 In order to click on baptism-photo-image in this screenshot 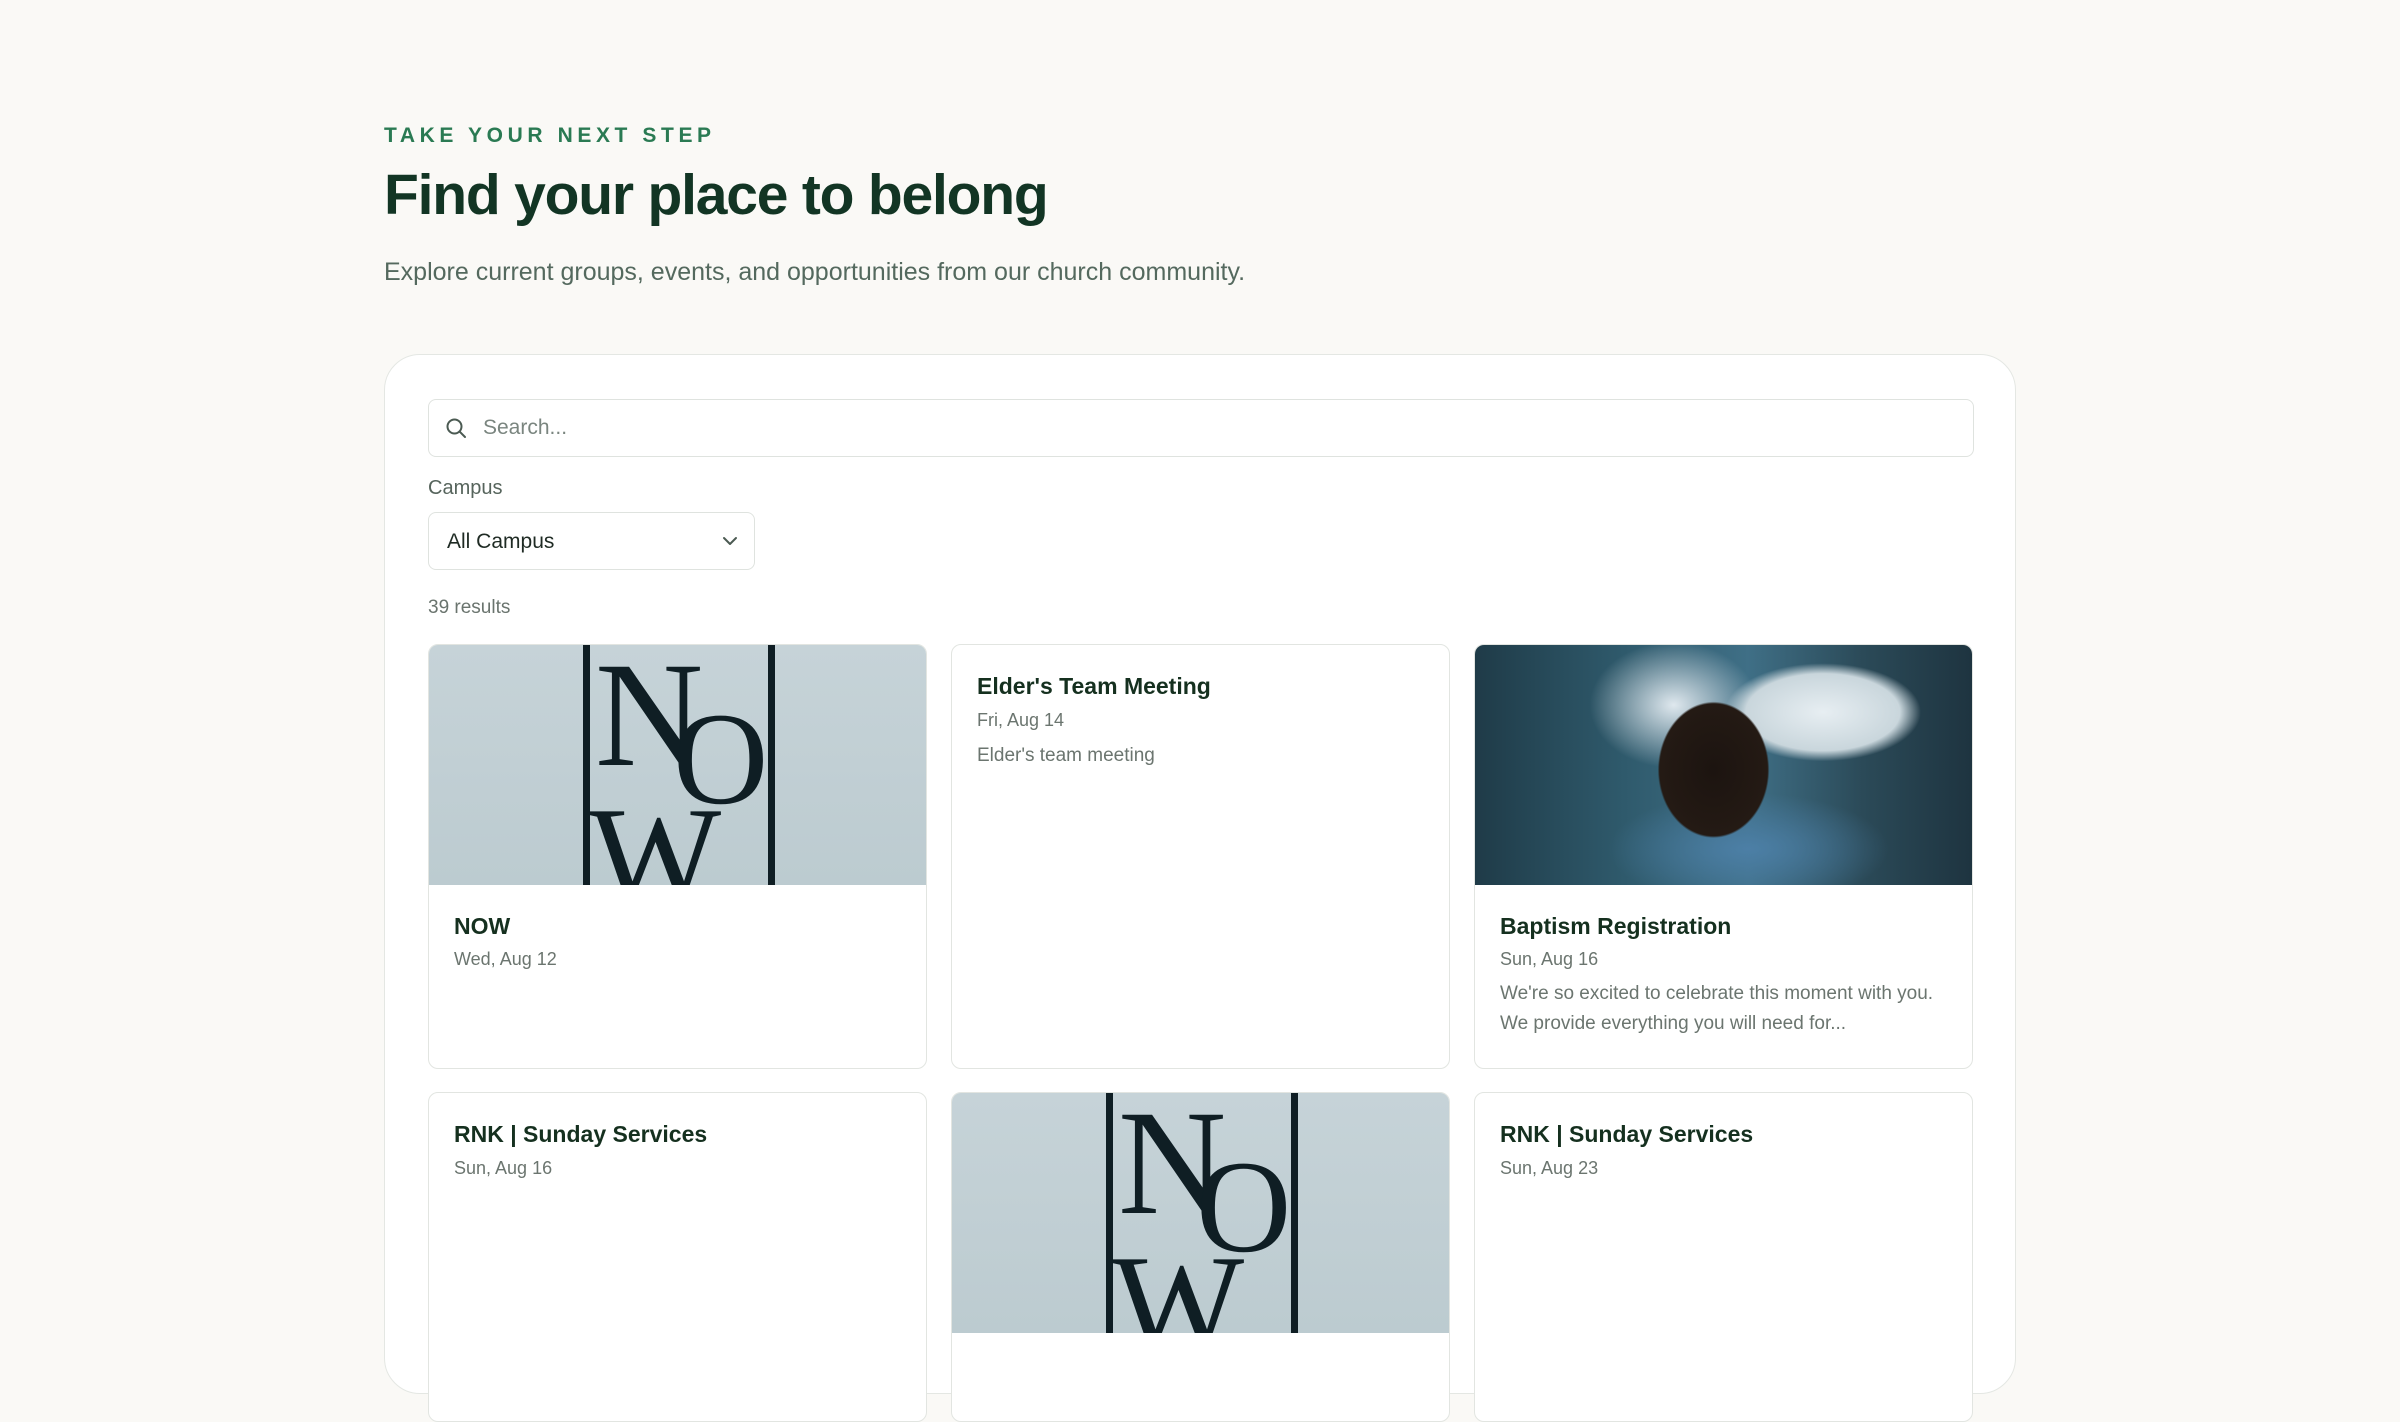, I will do `click(1723, 765)`.